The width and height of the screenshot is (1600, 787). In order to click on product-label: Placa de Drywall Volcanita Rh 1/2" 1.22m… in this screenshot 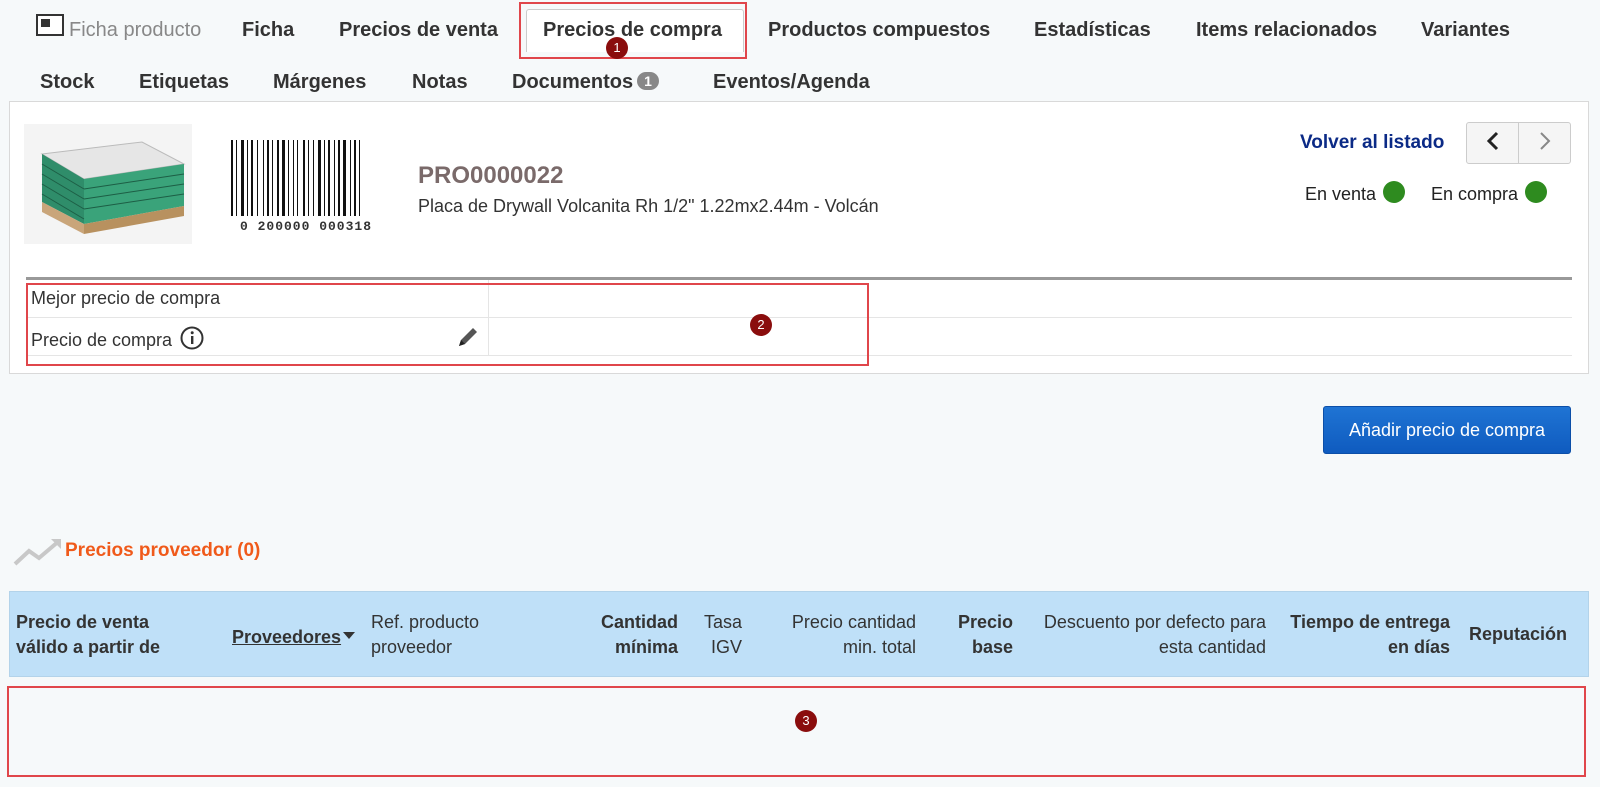, I will do `click(648, 206)`.